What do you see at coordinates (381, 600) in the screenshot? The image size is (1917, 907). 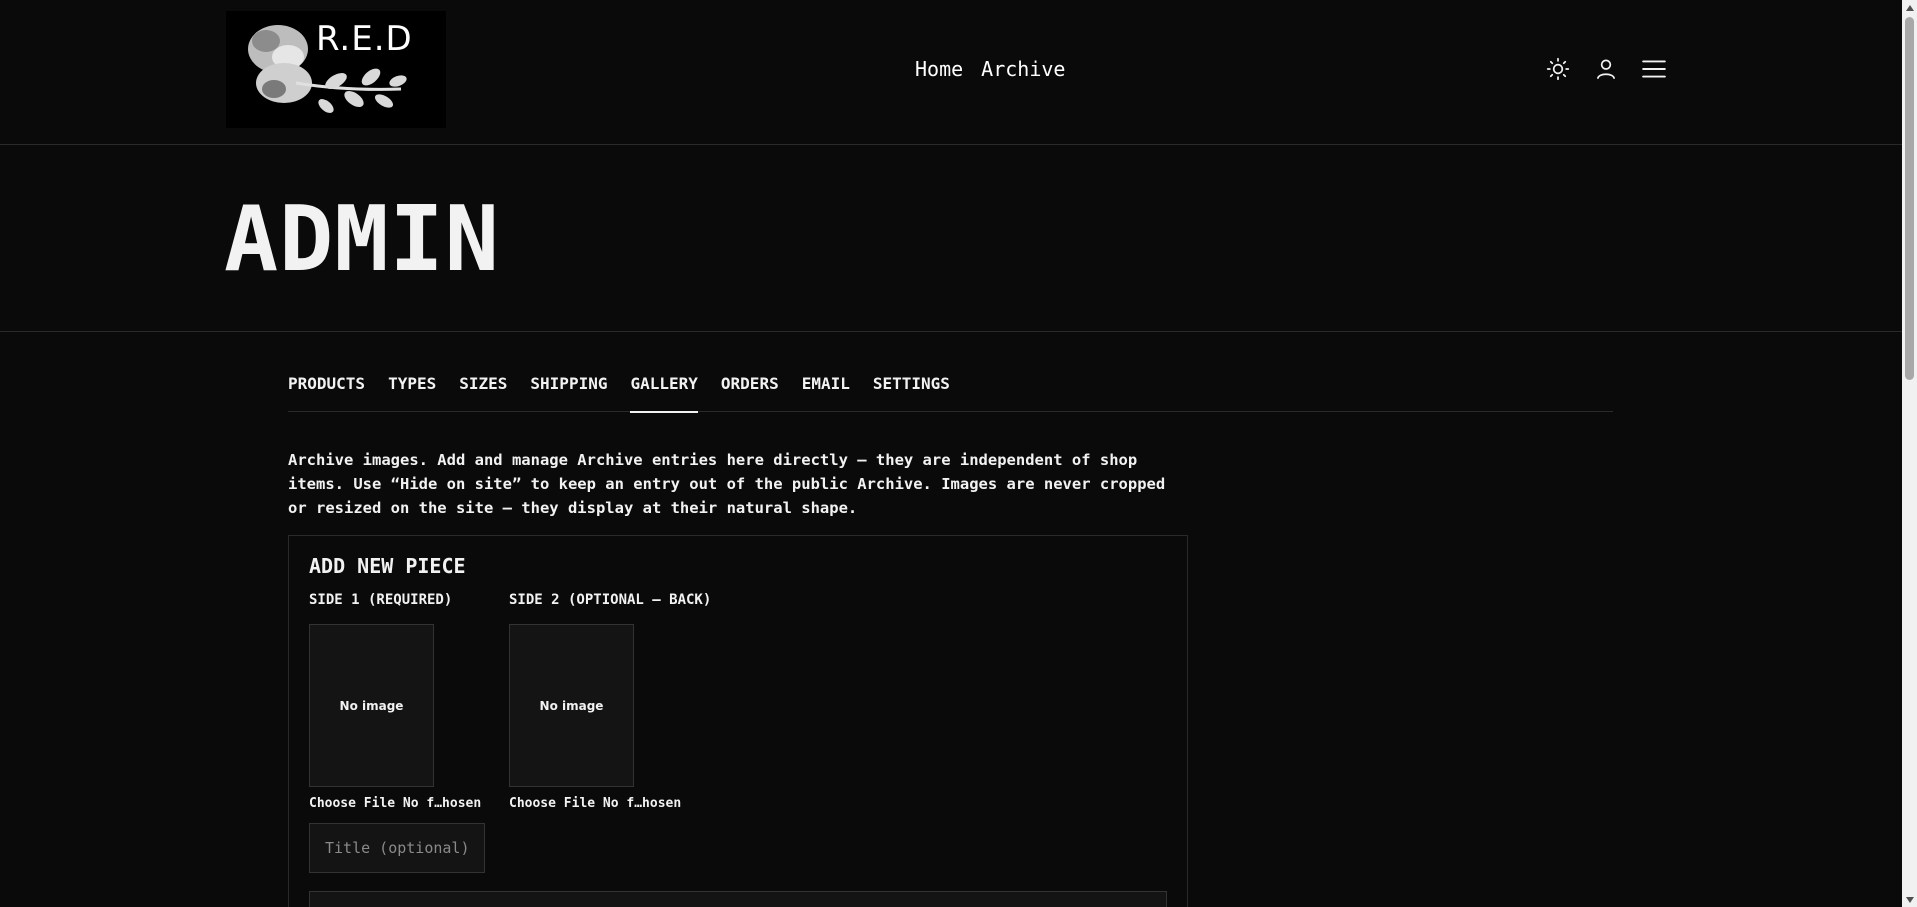 I see `side-1-label: SIDE 1 (REQUIRED)` at bounding box center [381, 600].